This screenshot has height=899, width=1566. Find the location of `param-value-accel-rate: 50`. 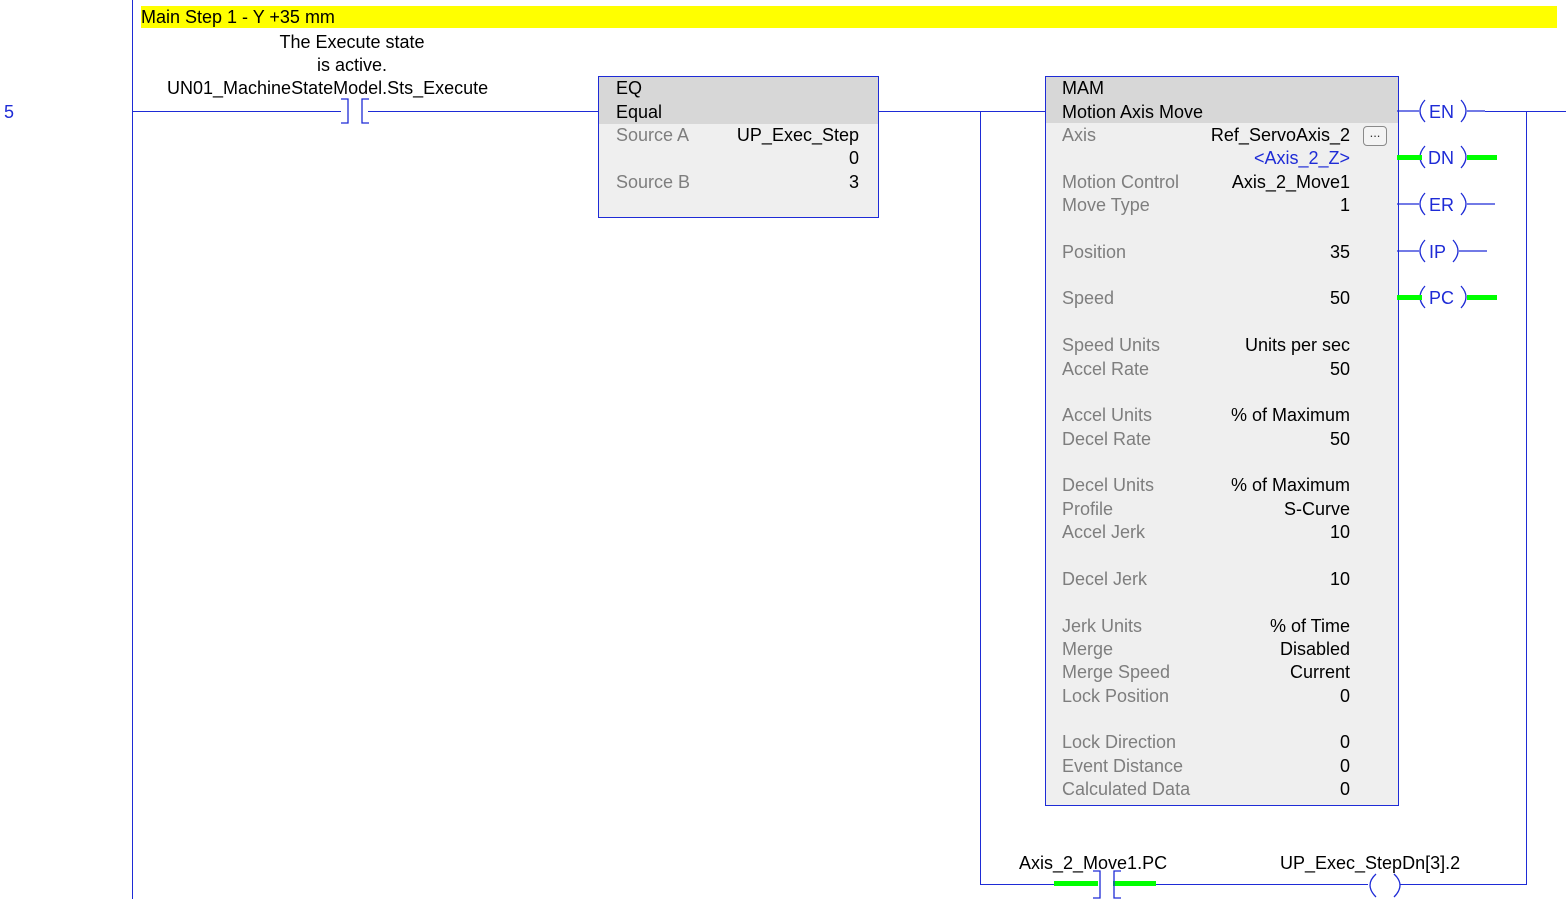

param-value-accel-rate: 50 is located at coordinates (1260, 369).